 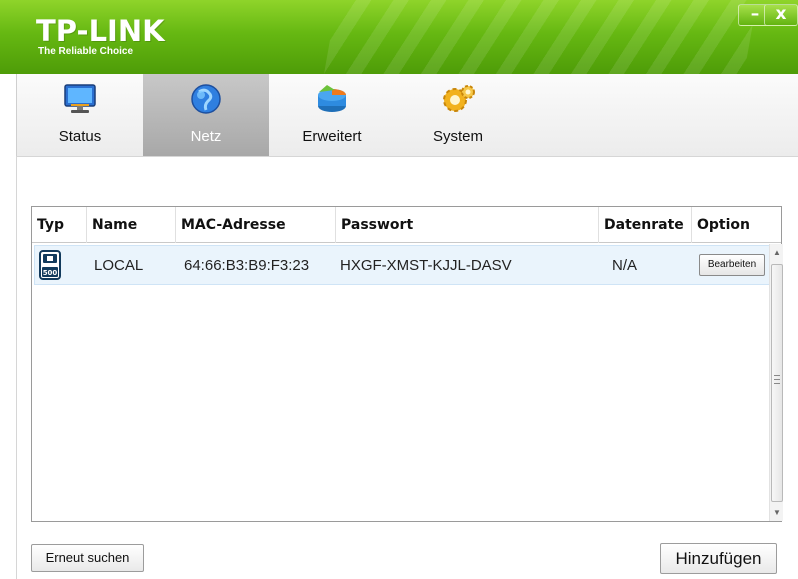 What do you see at coordinates (206, 136) in the screenshot?
I see `tab-netz-label: Netz` at bounding box center [206, 136].